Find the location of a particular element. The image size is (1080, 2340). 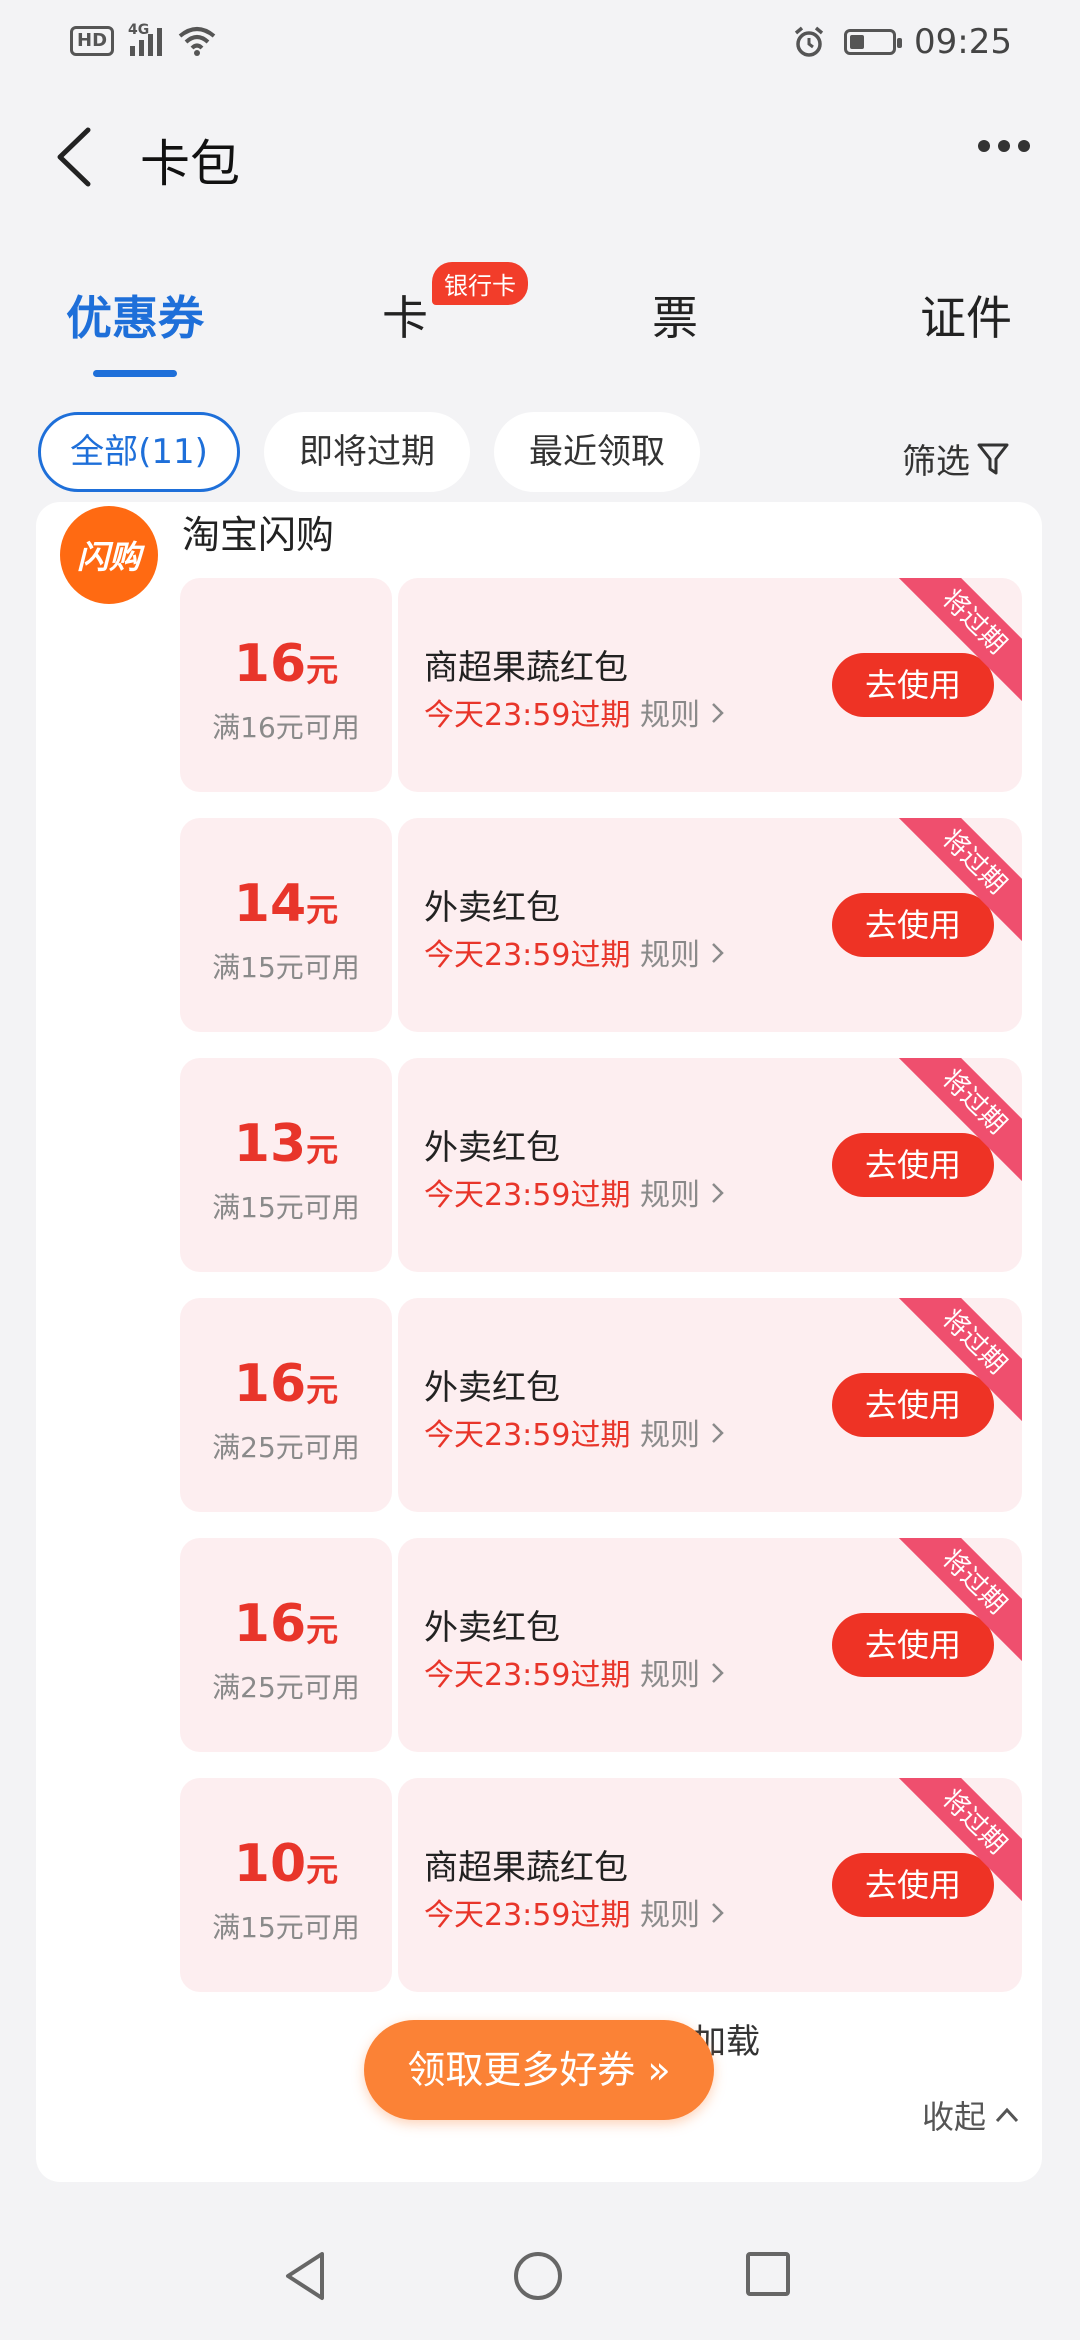

nav-back-icon is located at coordinates (305, 2276).